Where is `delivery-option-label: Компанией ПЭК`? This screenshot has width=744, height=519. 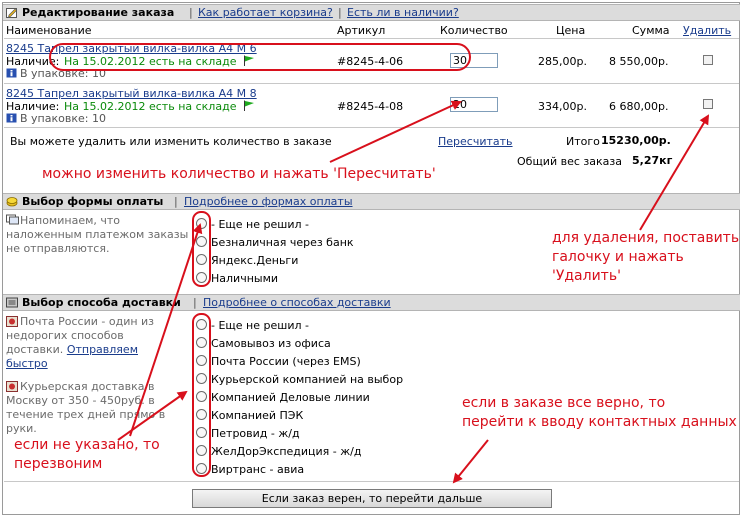
delivery-option-label: Компанией ПЭК is located at coordinates (257, 415).